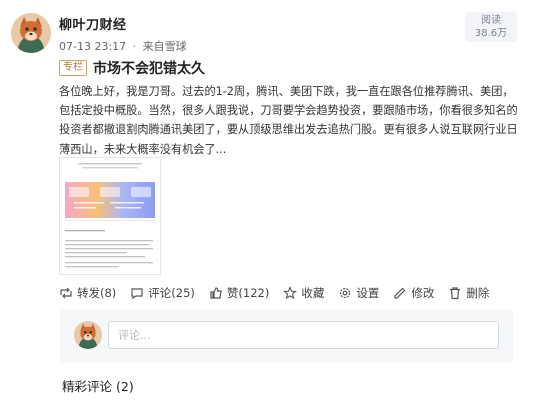 This screenshot has width=536, height=400. I want to click on column-tag: 专栏, so click(73, 68).